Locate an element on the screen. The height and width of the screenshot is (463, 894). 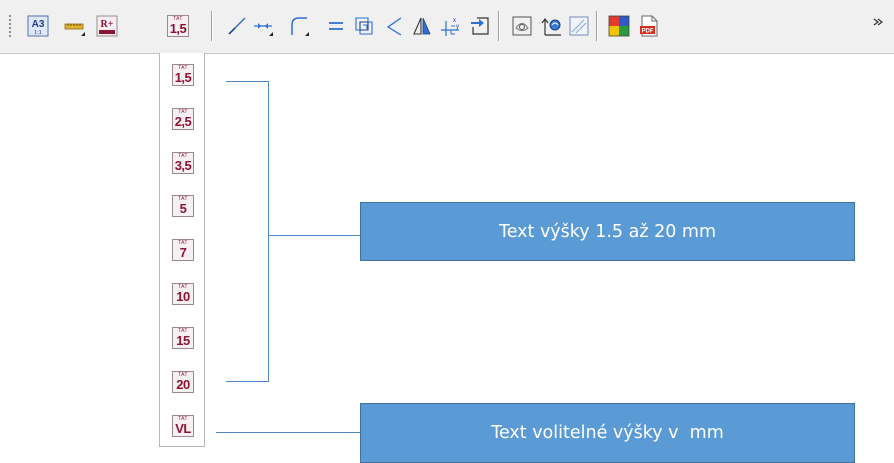
rotate-3d-button is located at coordinates (552, 26).